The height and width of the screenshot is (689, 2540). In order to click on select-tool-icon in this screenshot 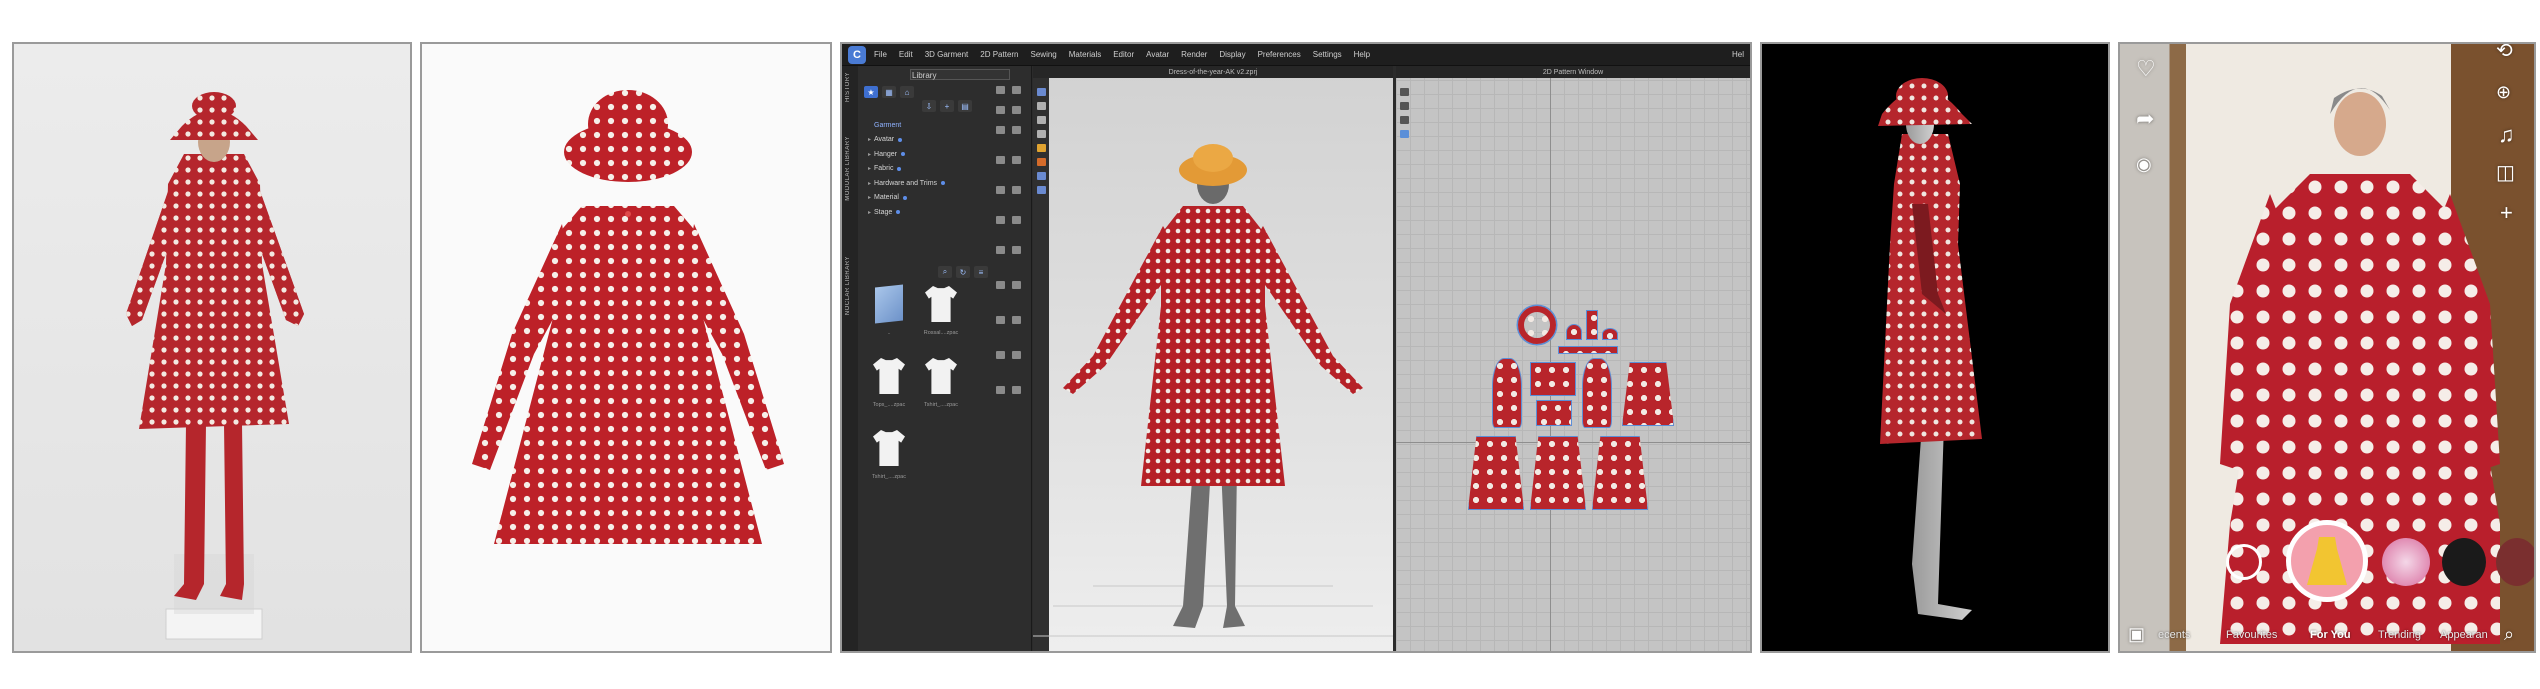, I will do `click(1000, 90)`.